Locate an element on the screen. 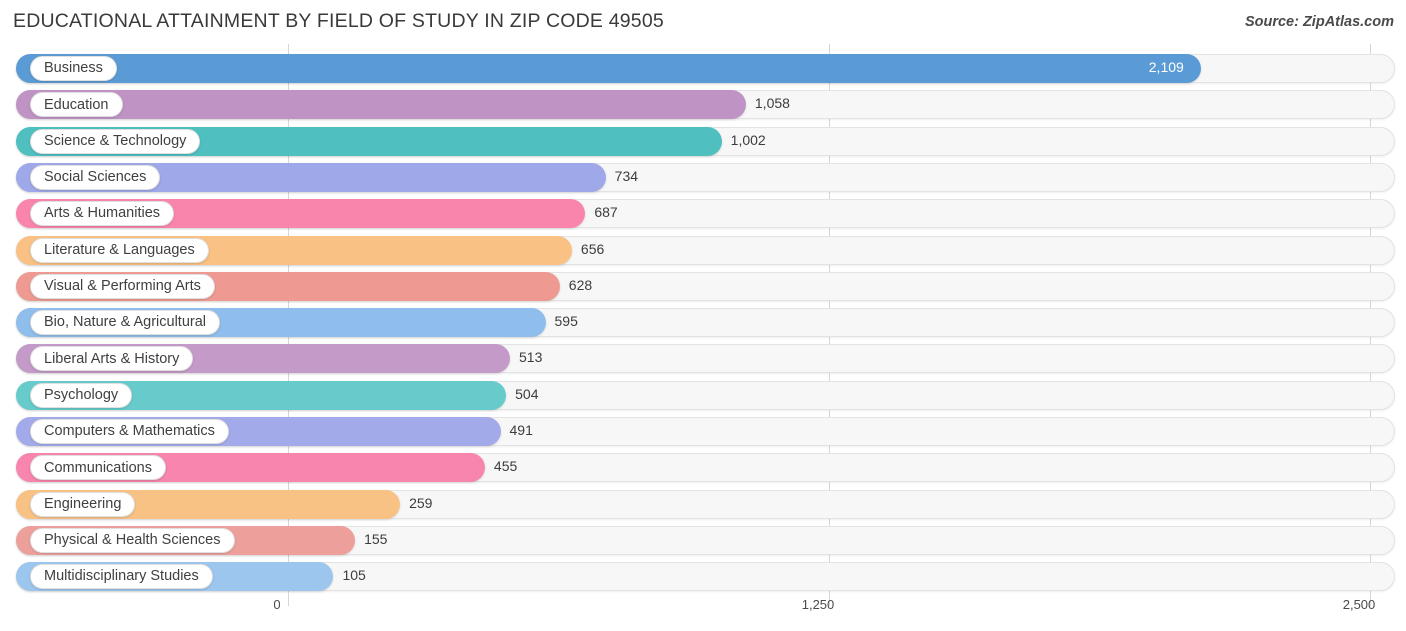  bar-row: Physical & Health Sciences 155 is located at coordinates (703, 541).